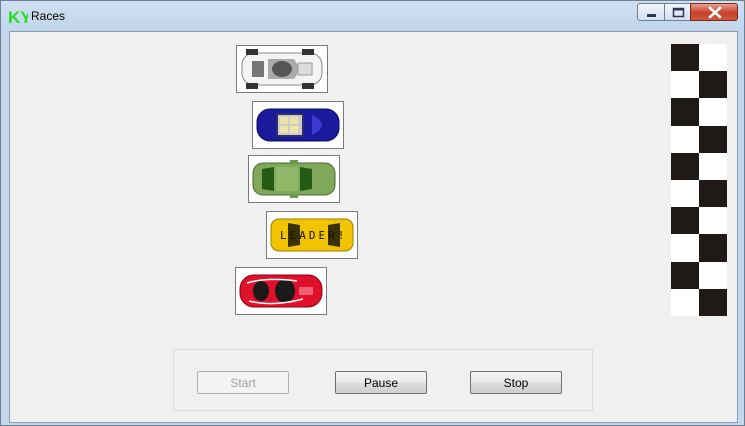 Image resolution: width=745 pixels, height=426 pixels. Describe the element at coordinates (48, 16) in the screenshot. I see `window-title: Races` at that location.